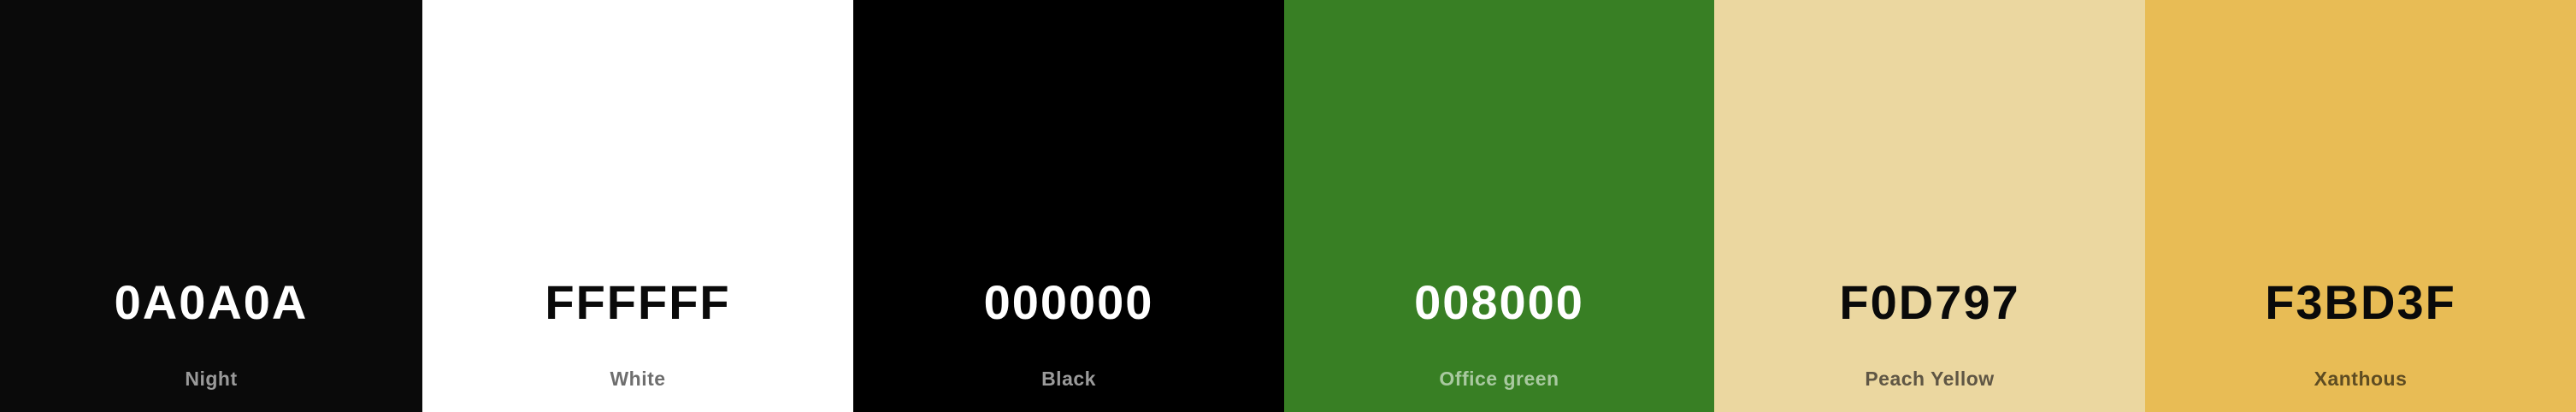 This screenshot has width=2576, height=412. What do you see at coordinates (1068, 379) in the screenshot?
I see `color-name: Black` at bounding box center [1068, 379].